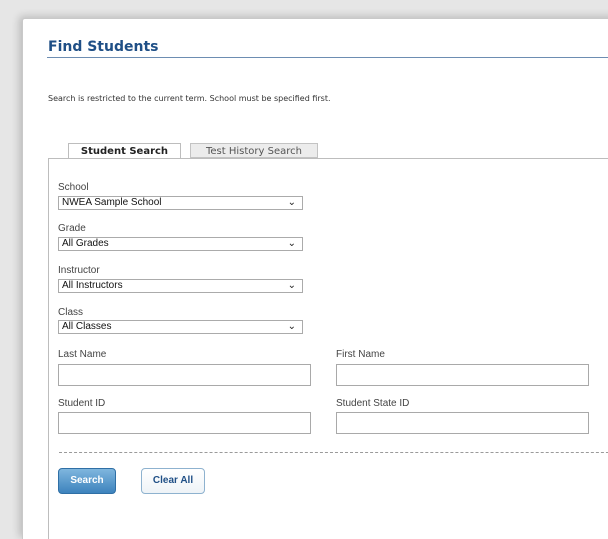  What do you see at coordinates (254, 150) in the screenshot?
I see `tab-test-history-search: Test History Search` at bounding box center [254, 150].